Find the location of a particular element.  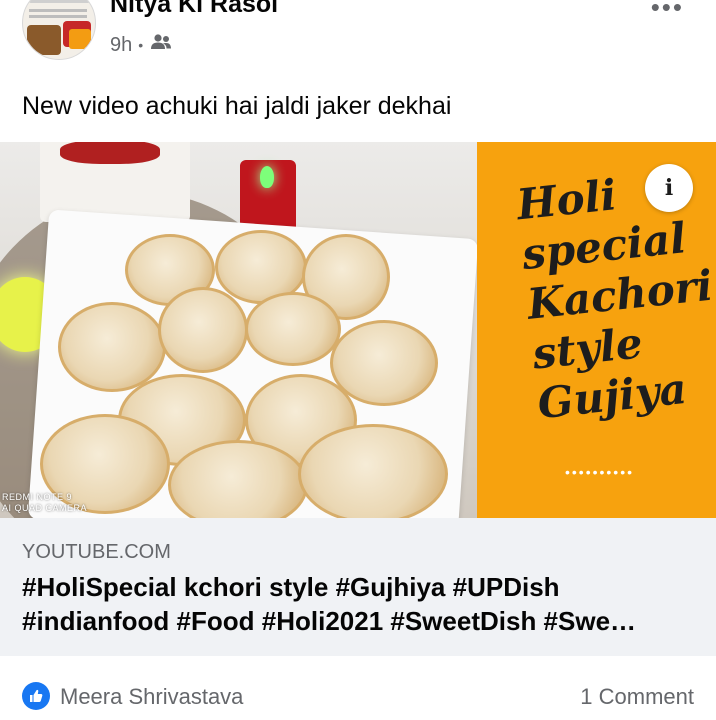

reactor-name: Meera Shrivastava is located at coordinates (151, 697).